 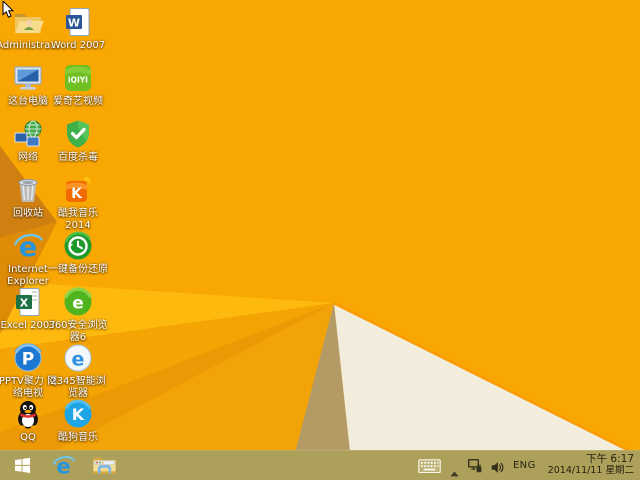 What do you see at coordinates (610, 459) in the screenshot?
I see `clock-time: 下午 6:17` at bounding box center [610, 459].